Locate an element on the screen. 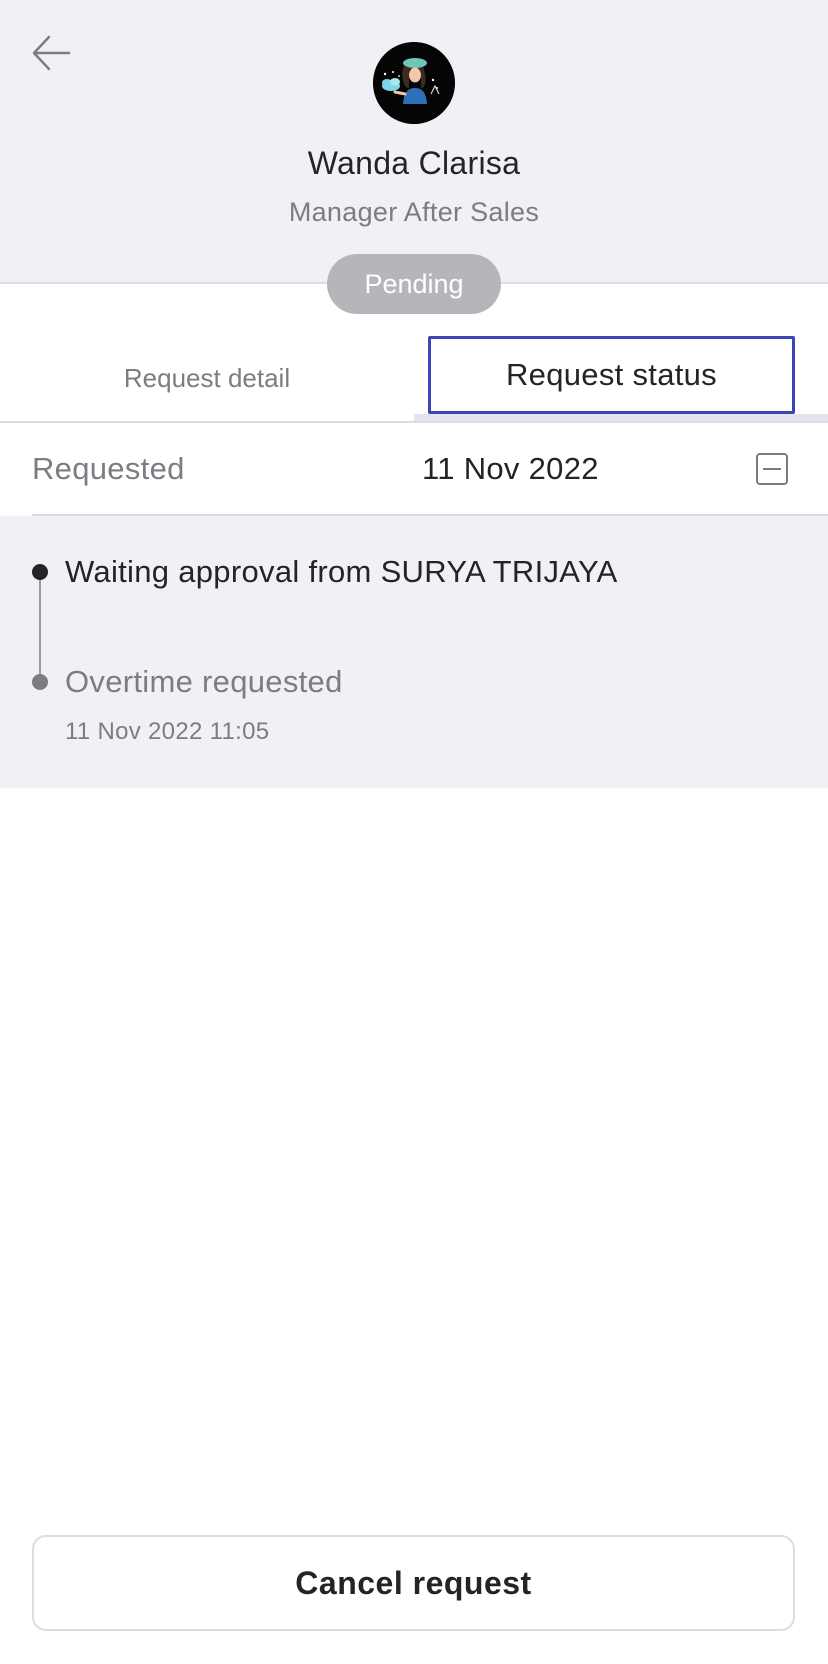  timeline-dot-past is located at coordinates (40, 682).